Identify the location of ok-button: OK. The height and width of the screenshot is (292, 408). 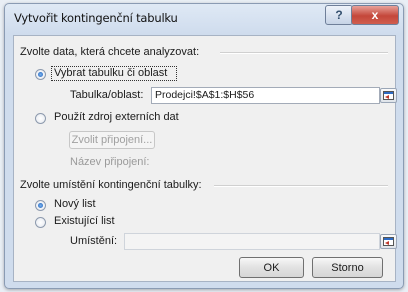
(271, 267).